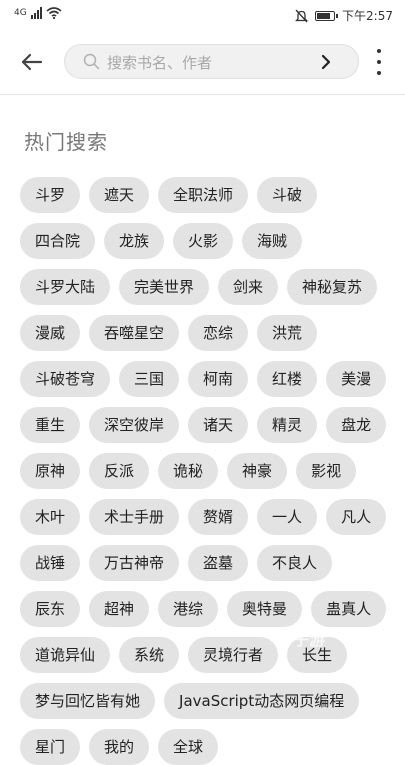 This screenshot has height=765, width=405. What do you see at coordinates (134, 241) in the screenshot?
I see `hot-search-tag: 龙族` at bounding box center [134, 241].